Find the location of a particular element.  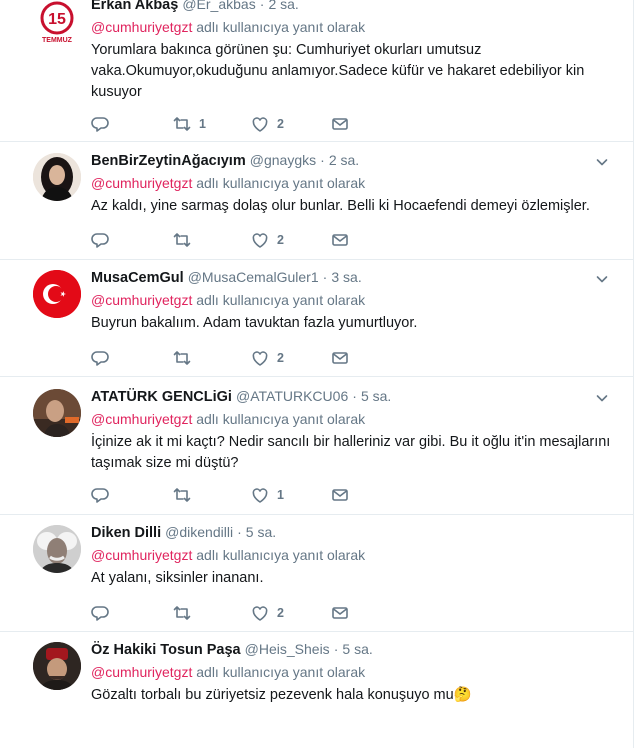

tweet-actions: 1 is located at coordinates (226, 495).